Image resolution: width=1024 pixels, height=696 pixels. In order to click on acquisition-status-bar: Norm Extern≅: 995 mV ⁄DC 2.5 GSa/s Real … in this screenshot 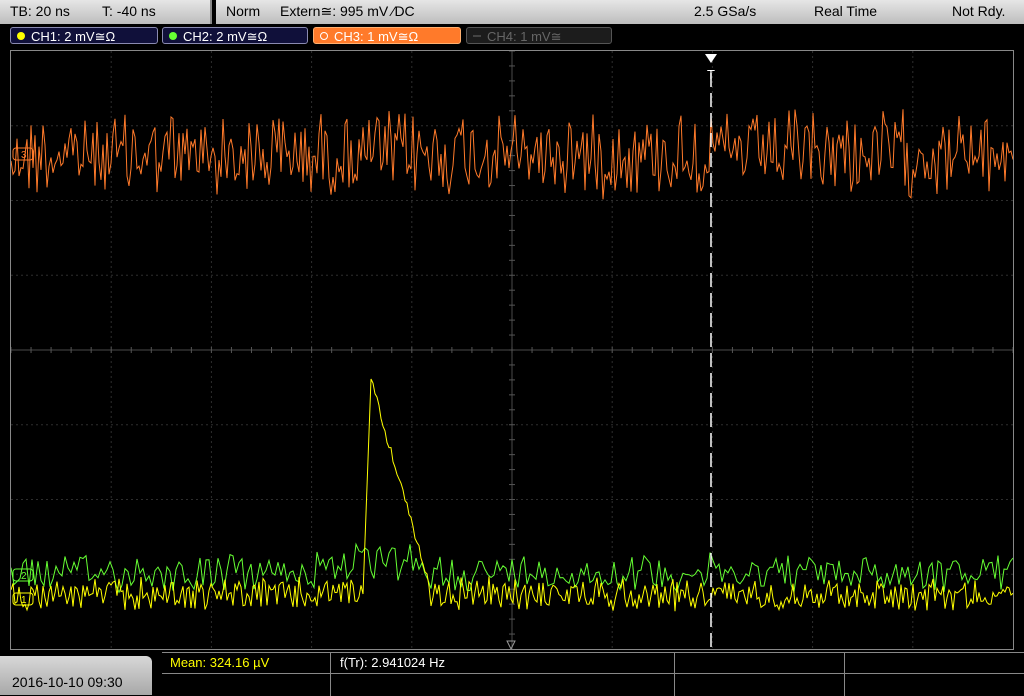, I will do `click(620, 12)`.